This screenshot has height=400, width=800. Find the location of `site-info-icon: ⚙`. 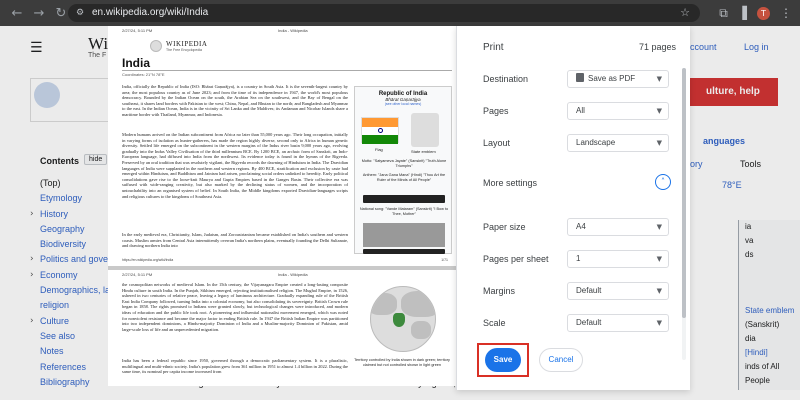

site-info-icon: ⚙ is located at coordinates (80, 13).